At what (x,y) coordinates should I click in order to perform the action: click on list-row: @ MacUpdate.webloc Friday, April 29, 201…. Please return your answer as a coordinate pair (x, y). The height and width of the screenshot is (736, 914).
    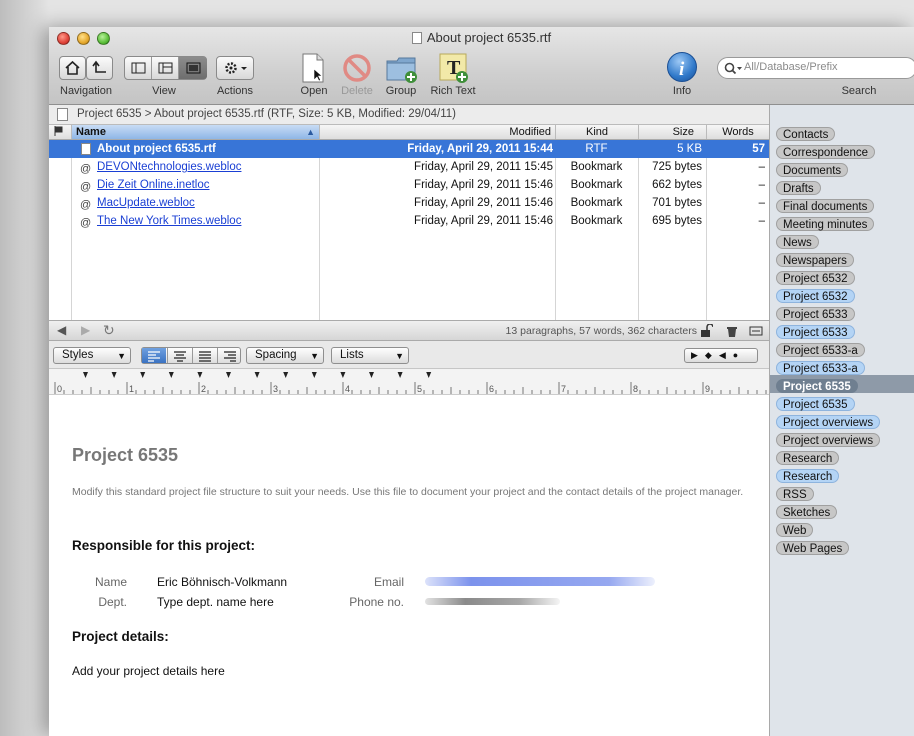
    Looking at the image, I should click on (409, 203).